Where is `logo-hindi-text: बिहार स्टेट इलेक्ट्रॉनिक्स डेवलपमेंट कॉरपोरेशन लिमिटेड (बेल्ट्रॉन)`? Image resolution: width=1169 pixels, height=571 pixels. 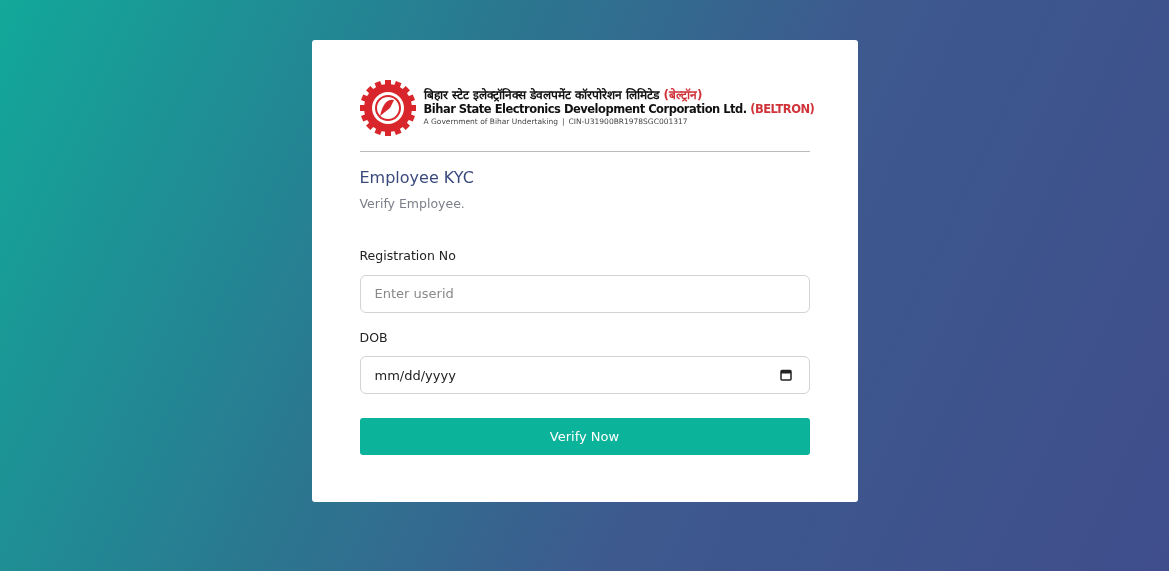
logo-hindi-text: बिहार स्टेट इलेक्ट्रॉनिक्स डेवलपमेंट कॉरपोरेशन लिमिटेड (बेल्ट्रॉन) is located at coordinates (563, 95).